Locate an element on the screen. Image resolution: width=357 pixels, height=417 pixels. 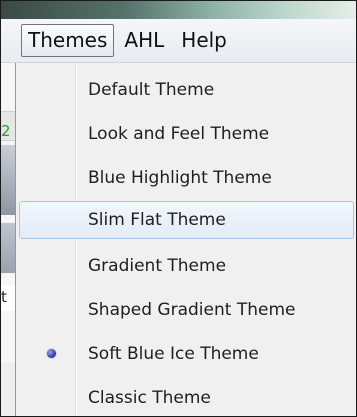
menu-item-classic-theme: Classic Theme is located at coordinates (186, 397).